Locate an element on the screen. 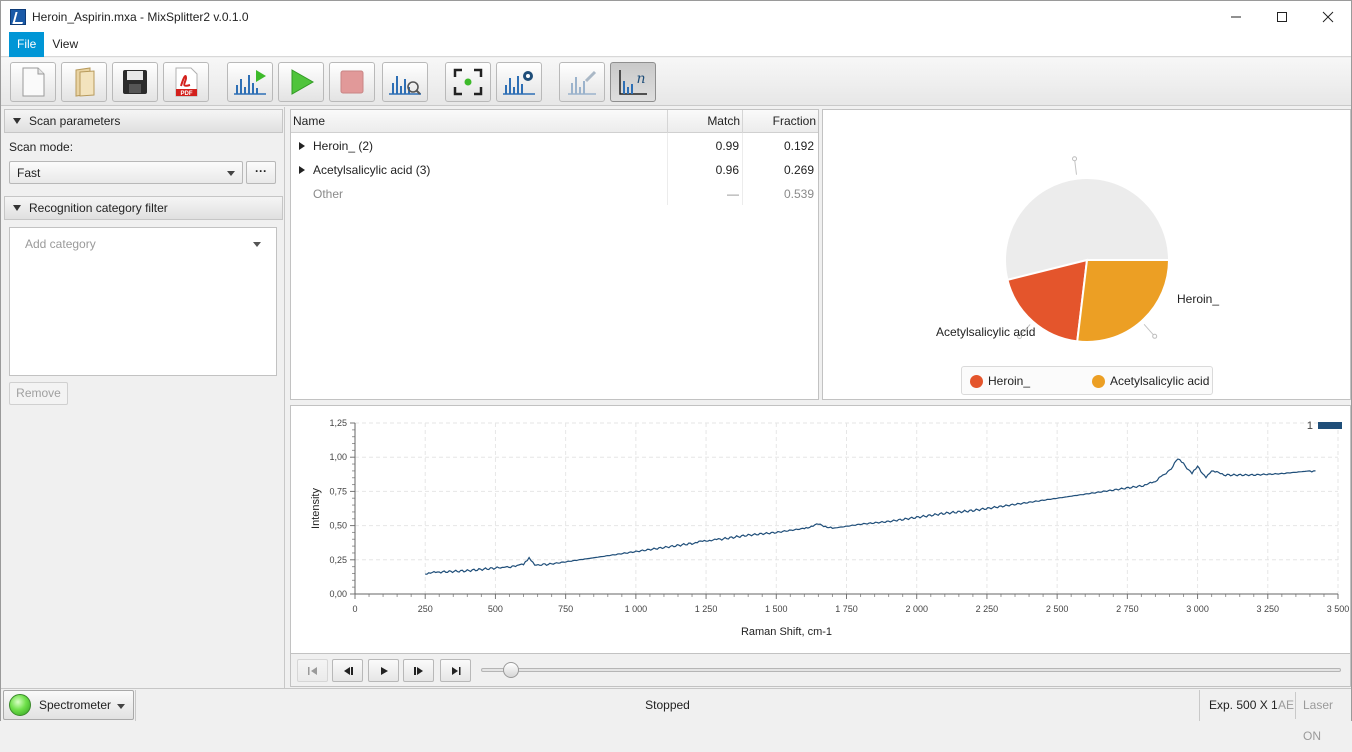 This screenshot has height=752, width=1352. analyze-spectrum-button is located at coordinates (405, 82).